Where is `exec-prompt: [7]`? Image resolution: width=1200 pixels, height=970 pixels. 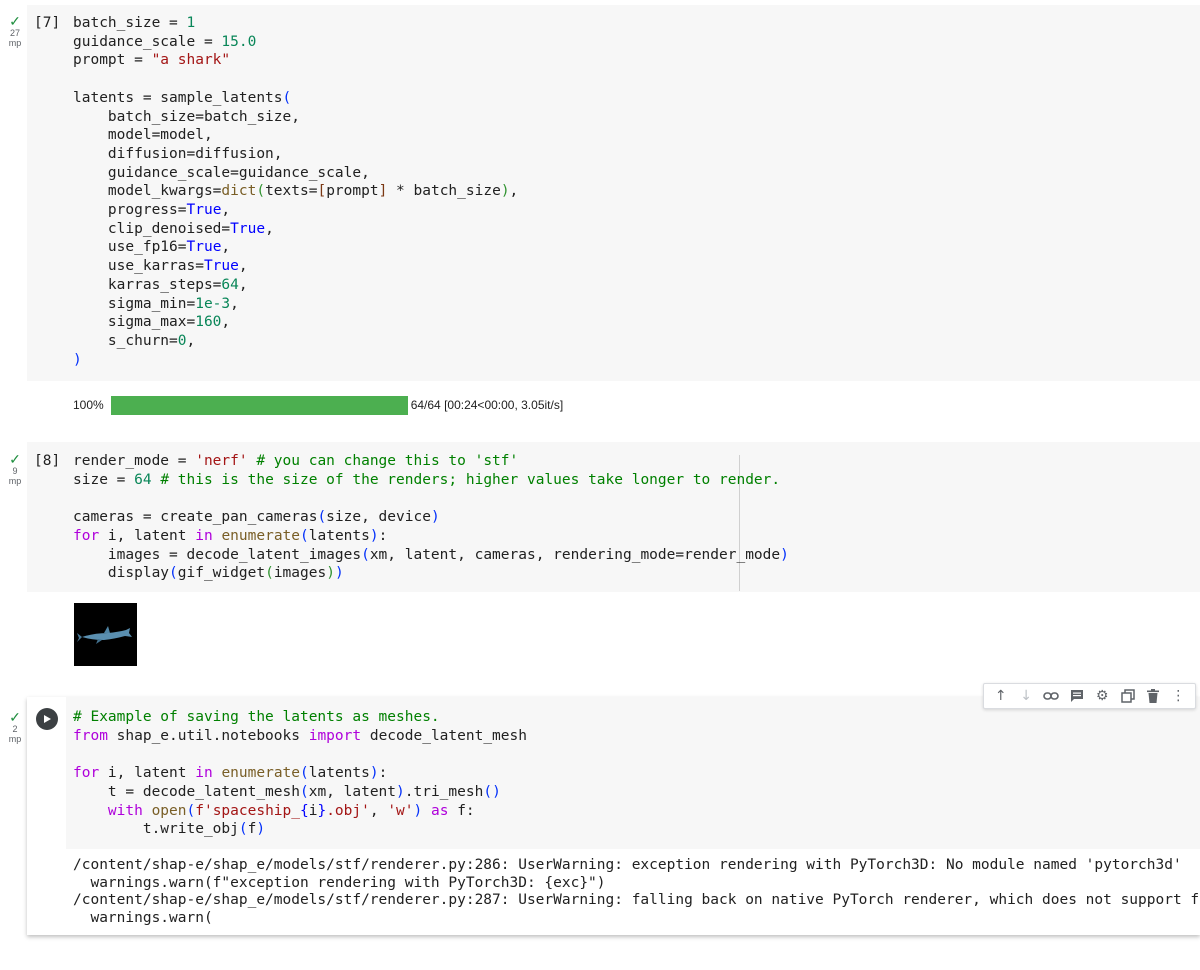
exec-prompt: [7] is located at coordinates (47, 23).